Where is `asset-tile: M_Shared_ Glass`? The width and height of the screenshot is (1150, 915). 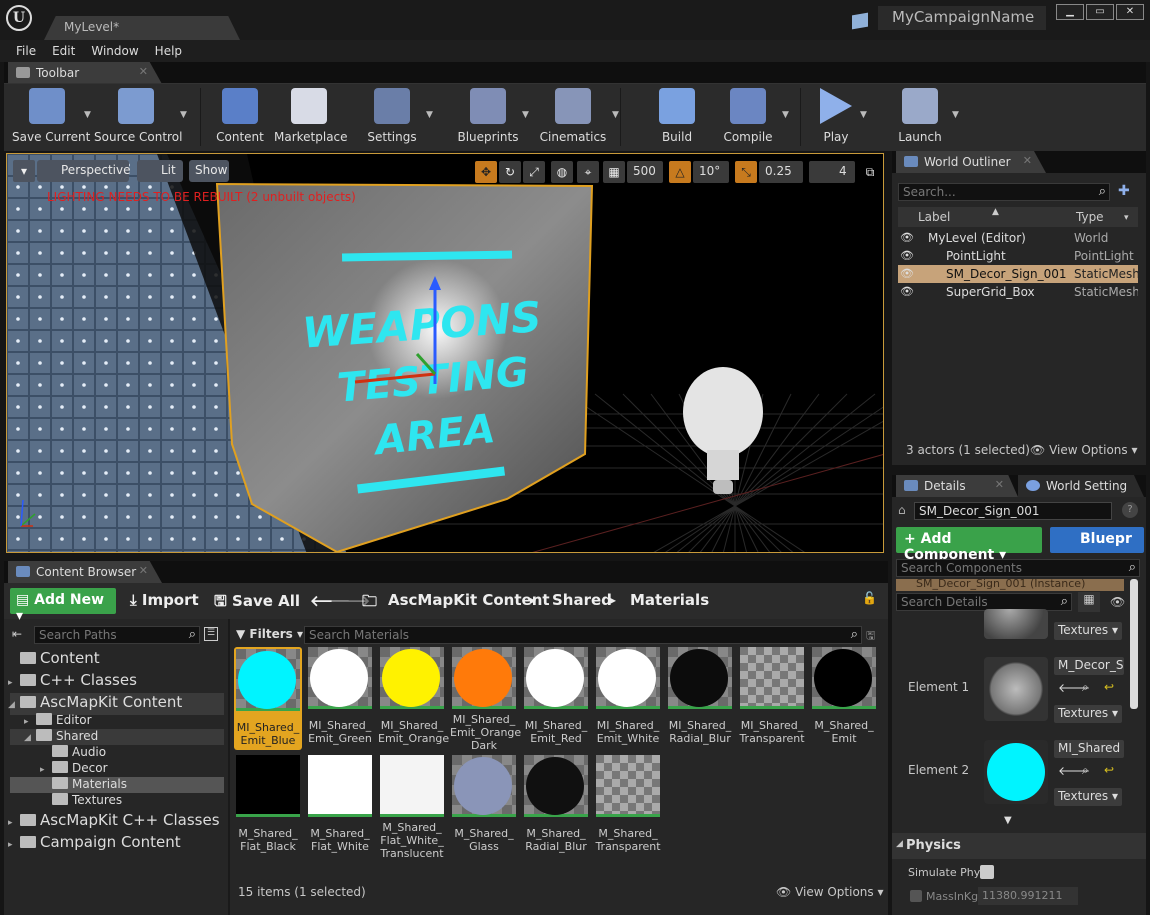
asset-tile: M_Shared_ Glass is located at coordinates (484, 804).